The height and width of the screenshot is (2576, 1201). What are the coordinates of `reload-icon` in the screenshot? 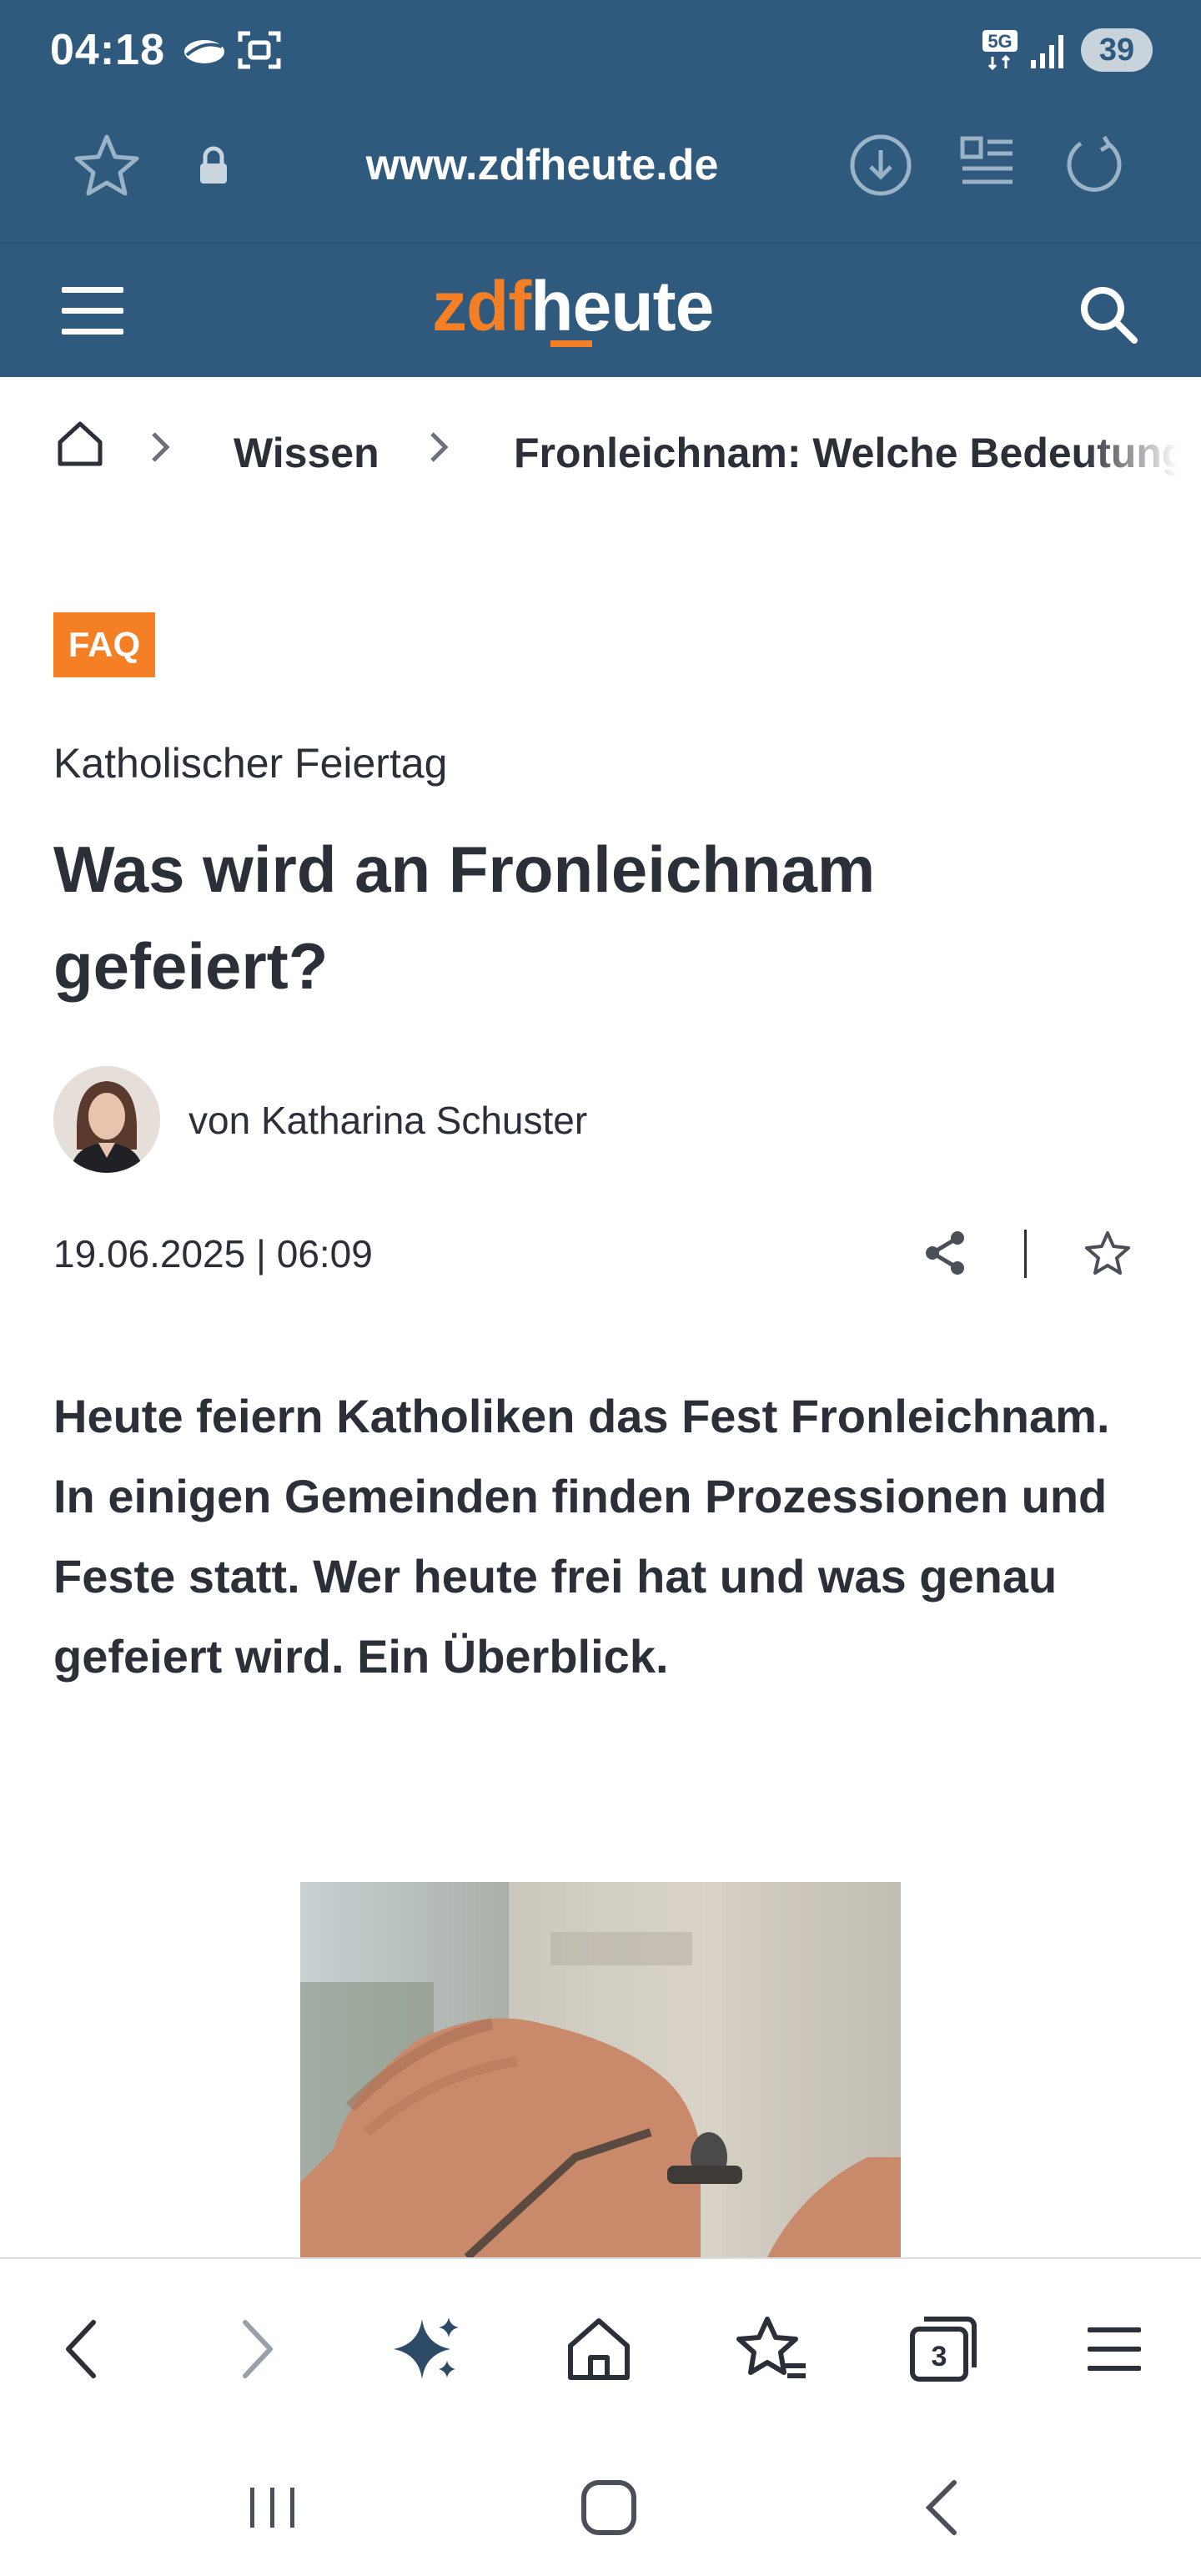 It's located at (1094, 167).